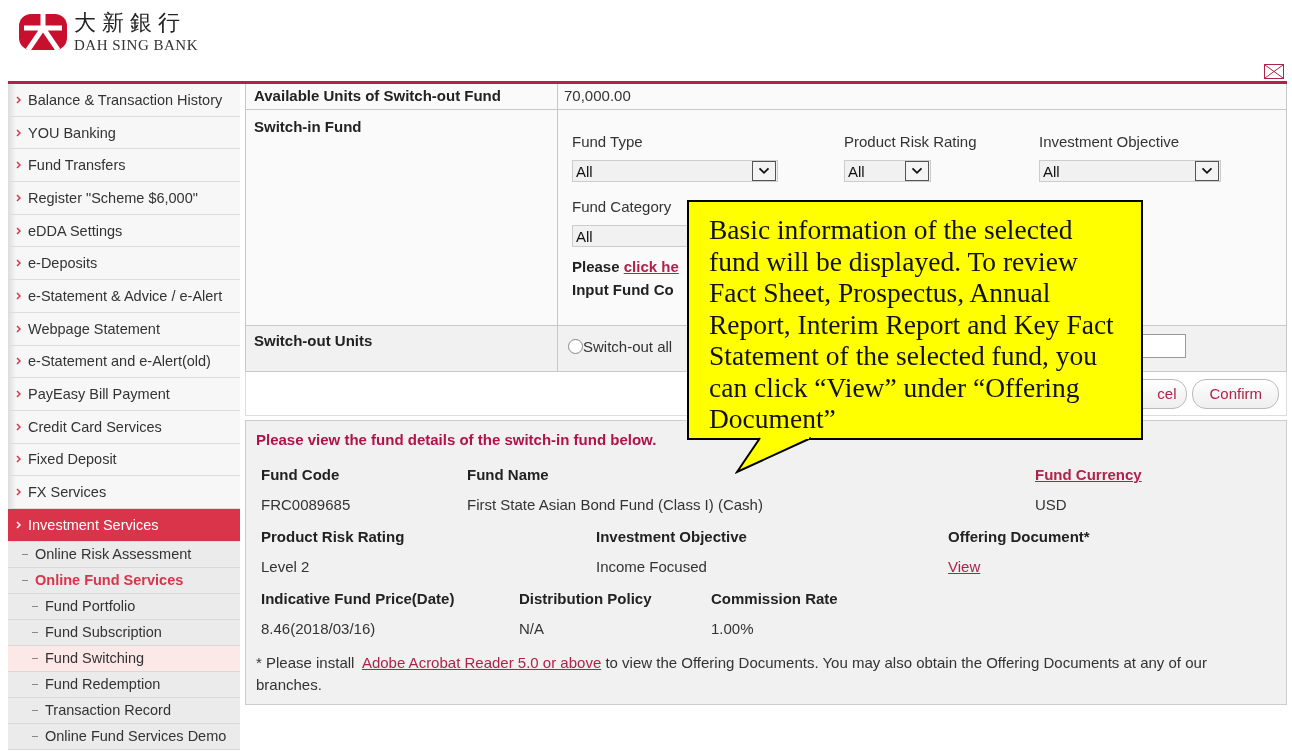 Image resolution: width=1292 pixels, height=751 pixels. I want to click on detail-label: Distribution Policy, so click(586, 598).